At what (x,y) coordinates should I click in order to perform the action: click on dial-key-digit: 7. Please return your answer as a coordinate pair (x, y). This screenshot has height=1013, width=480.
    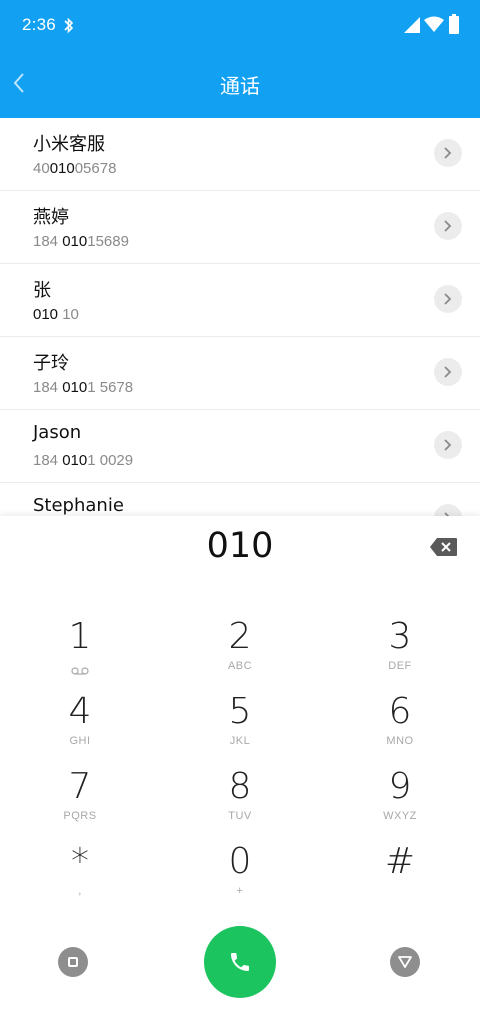
    Looking at the image, I should click on (80, 786).